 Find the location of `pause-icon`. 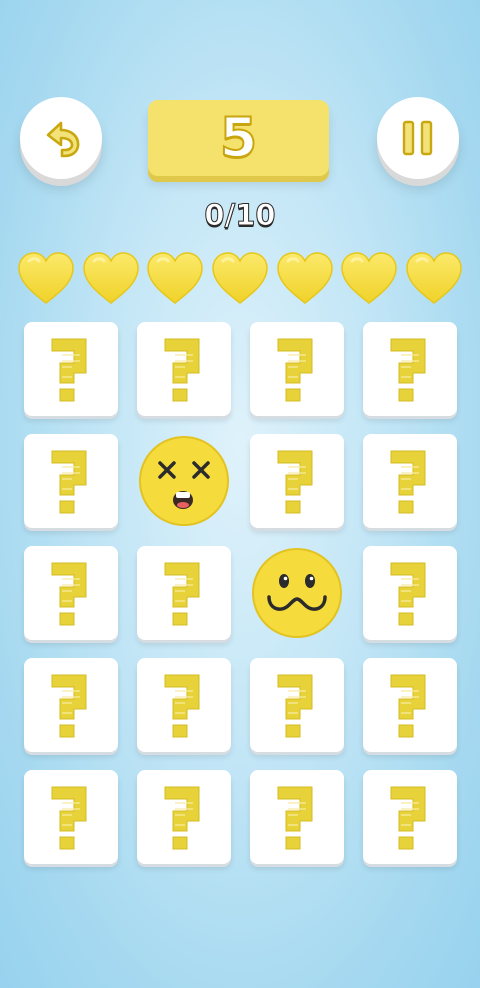

pause-icon is located at coordinates (417, 138).